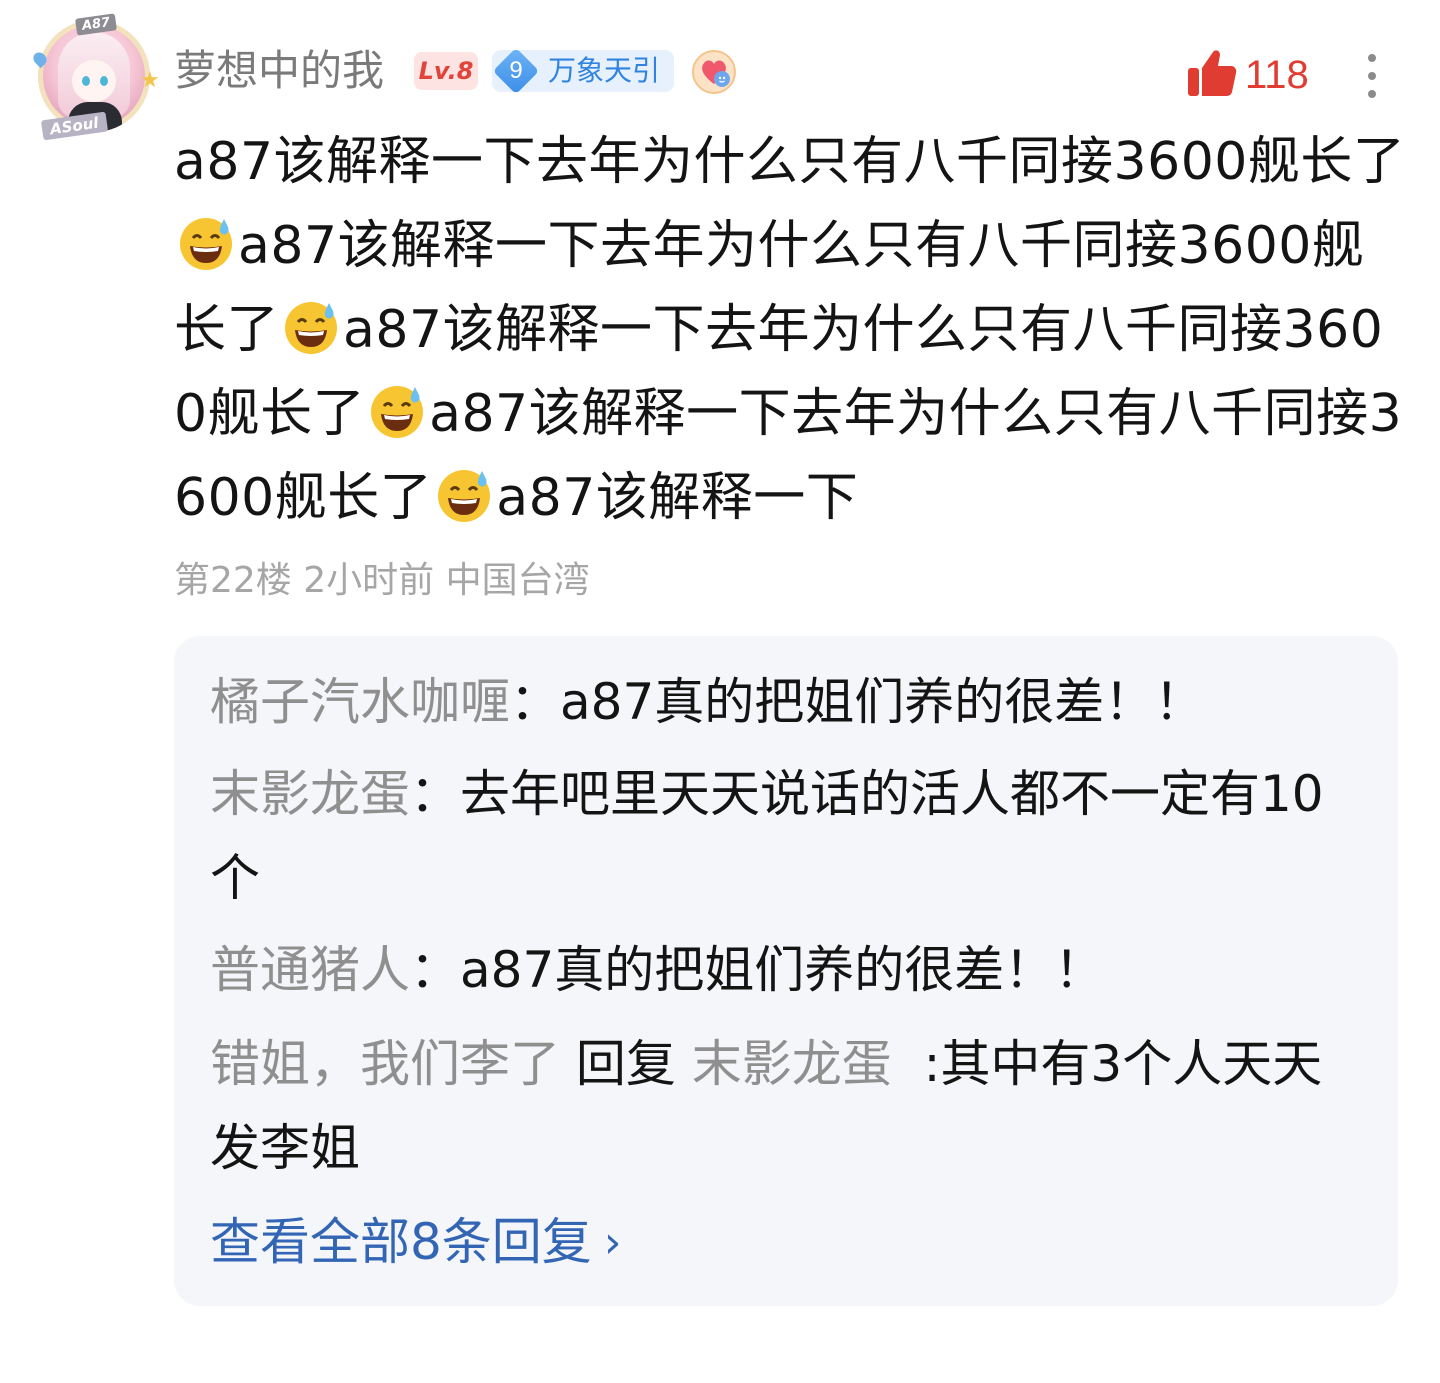  Describe the element at coordinates (446, 71) in the screenshot. I see `level-badge: Lv.8` at that location.